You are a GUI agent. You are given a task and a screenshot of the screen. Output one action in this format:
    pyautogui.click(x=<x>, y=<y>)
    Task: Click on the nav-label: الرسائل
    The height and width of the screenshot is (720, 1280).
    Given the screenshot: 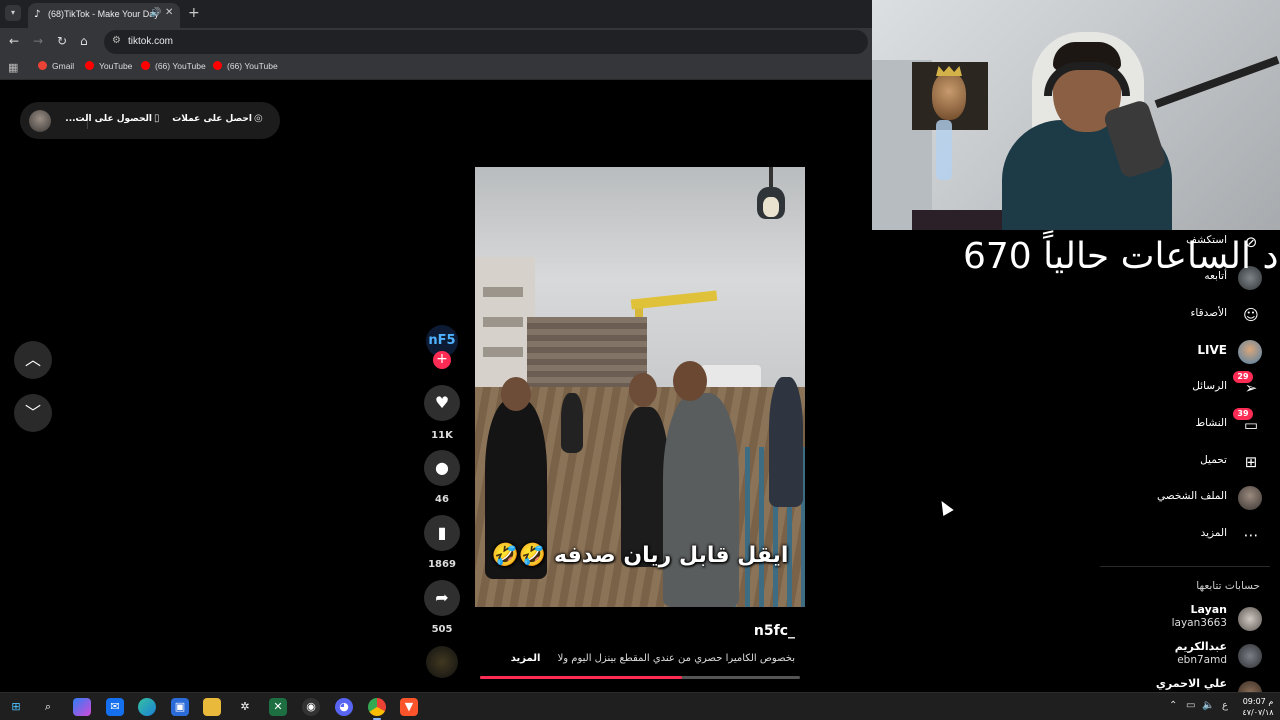 What is the action you would take?
    pyautogui.click(x=1209, y=386)
    